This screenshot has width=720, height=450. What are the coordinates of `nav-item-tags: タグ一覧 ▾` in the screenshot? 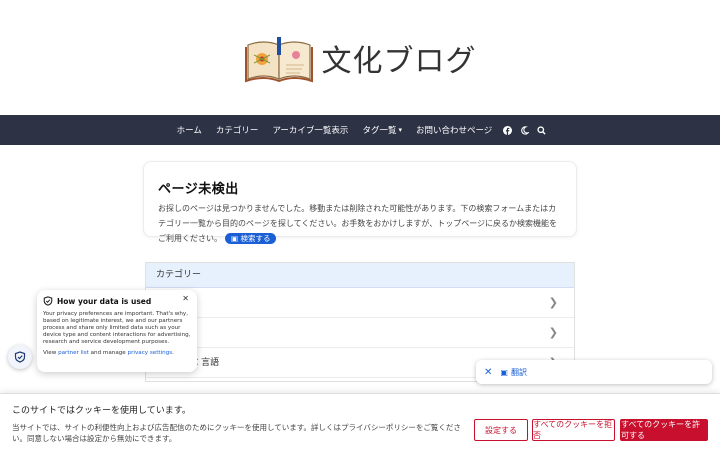 It's located at (382, 130).